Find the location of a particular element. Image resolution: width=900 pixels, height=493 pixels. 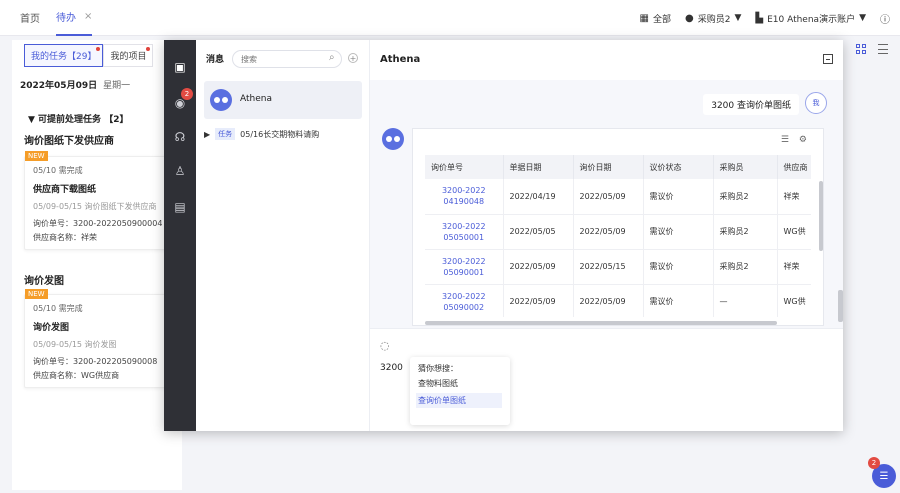

table-horizontal-scrollbar is located at coordinates (601, 323).